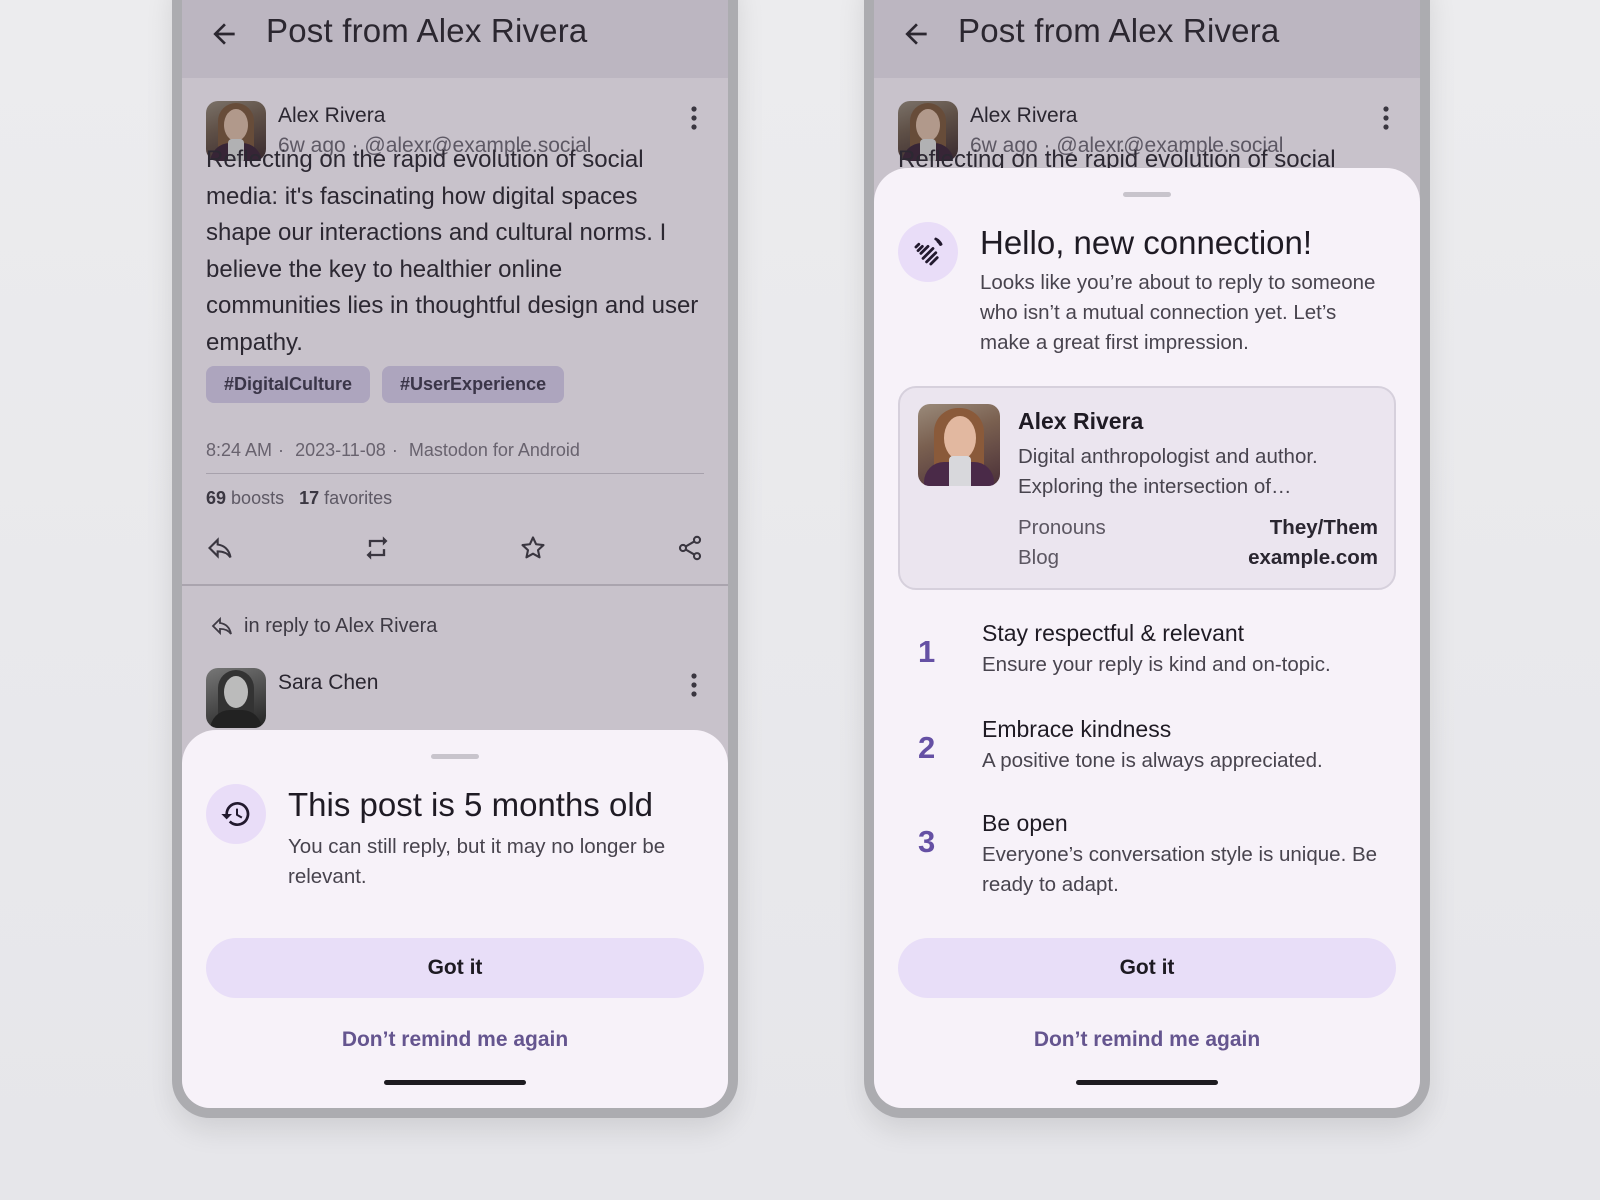 This screenshot has width=1600, height=1200. Describe the element at coordinates (1113, 633) in the screenshot. I see `tip-title: Stay respectful & relevant` at that location.